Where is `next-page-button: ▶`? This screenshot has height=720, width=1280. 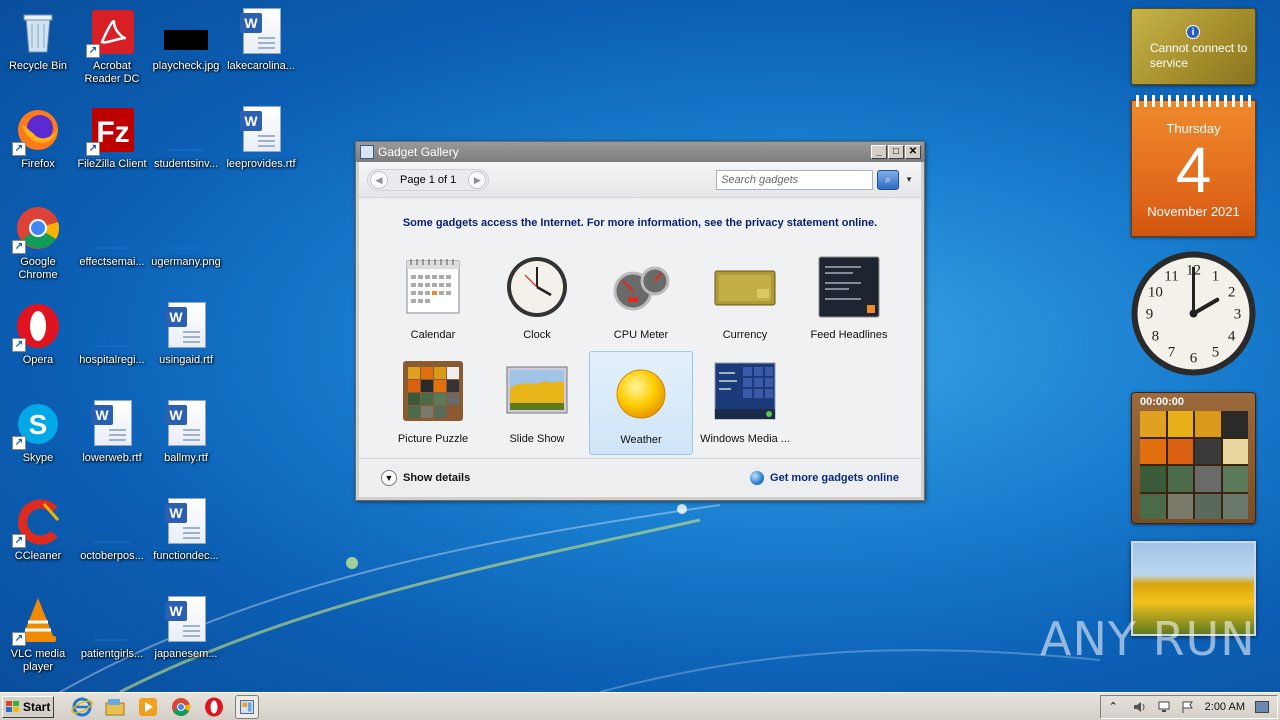
next-page-button: ▶ is located at coordinates (477, 179).